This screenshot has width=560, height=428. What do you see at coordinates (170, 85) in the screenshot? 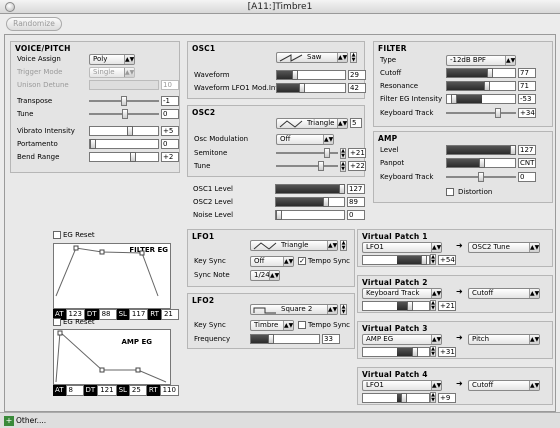
I see `unison-detune-value: 10` at bounding box center [170, 85].